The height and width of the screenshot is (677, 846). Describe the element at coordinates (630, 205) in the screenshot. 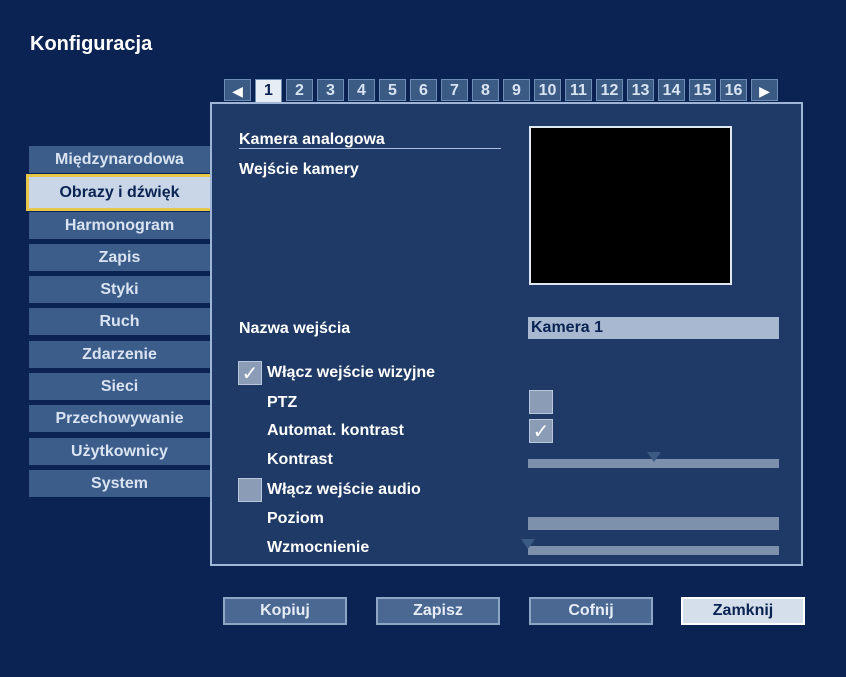

I see `camera-preview` at that location.